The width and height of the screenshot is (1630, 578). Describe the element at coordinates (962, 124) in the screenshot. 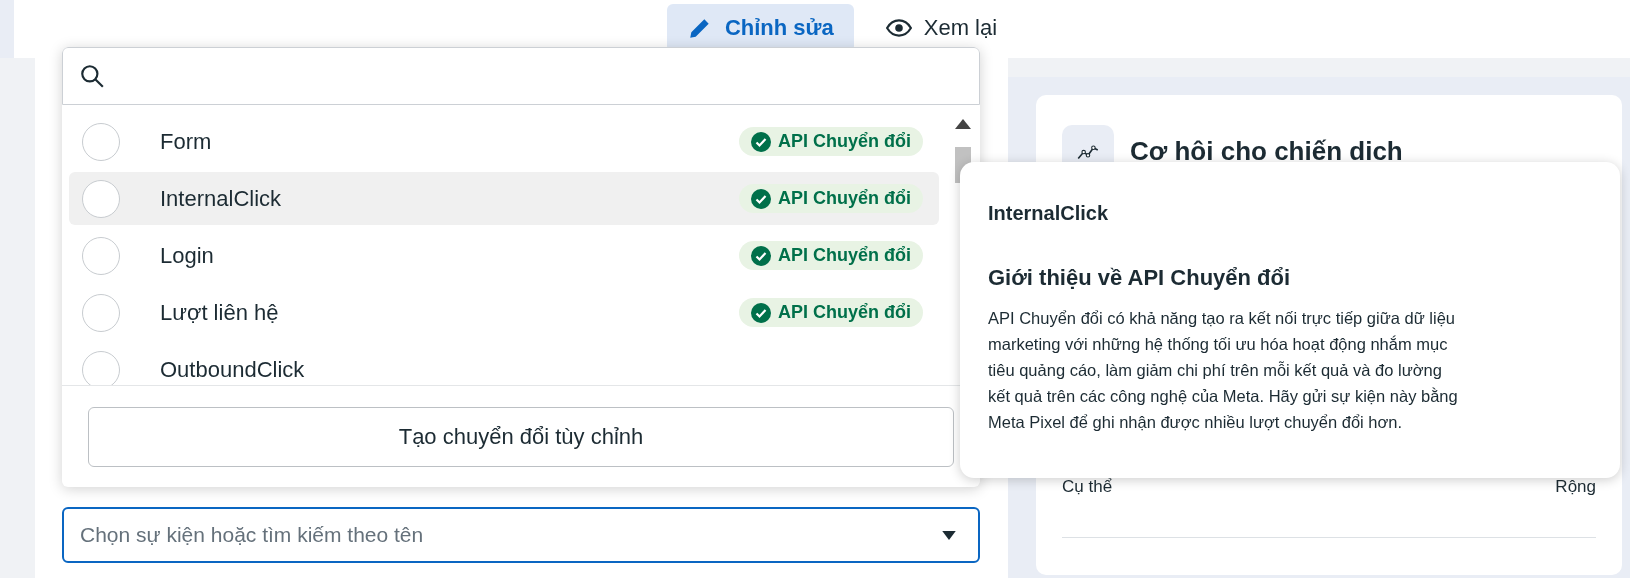

I see `scroll-up-icon` at that location.